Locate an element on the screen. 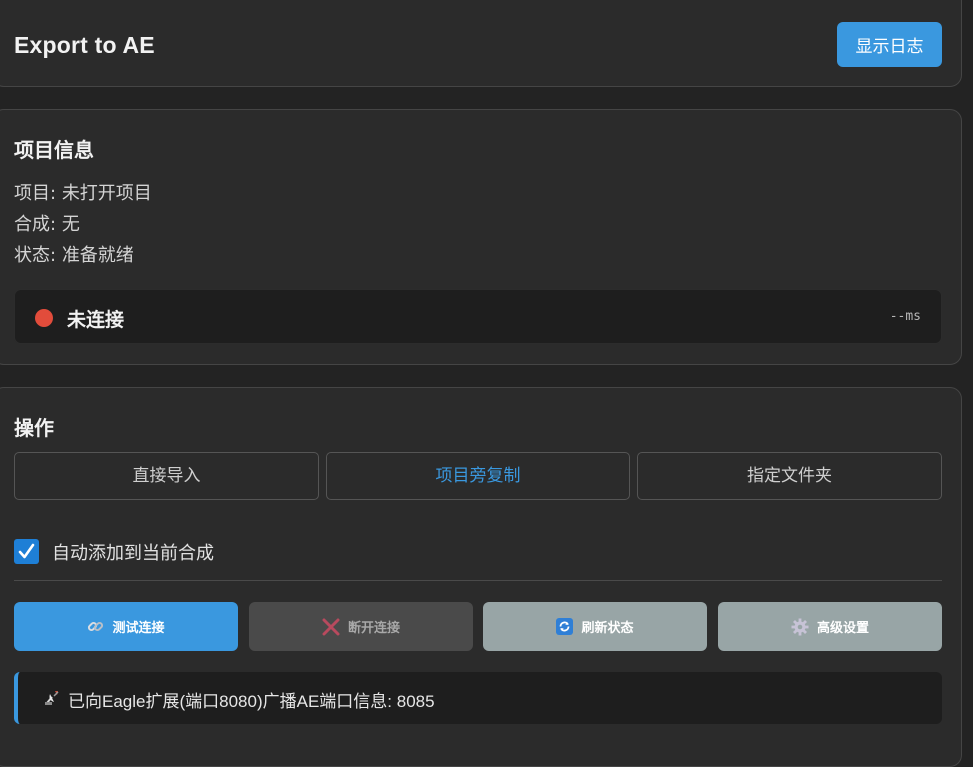 The height and width of the screenshot is (767, 973). disconnect-label: 断开连接 is located at coordinates (373, 628).